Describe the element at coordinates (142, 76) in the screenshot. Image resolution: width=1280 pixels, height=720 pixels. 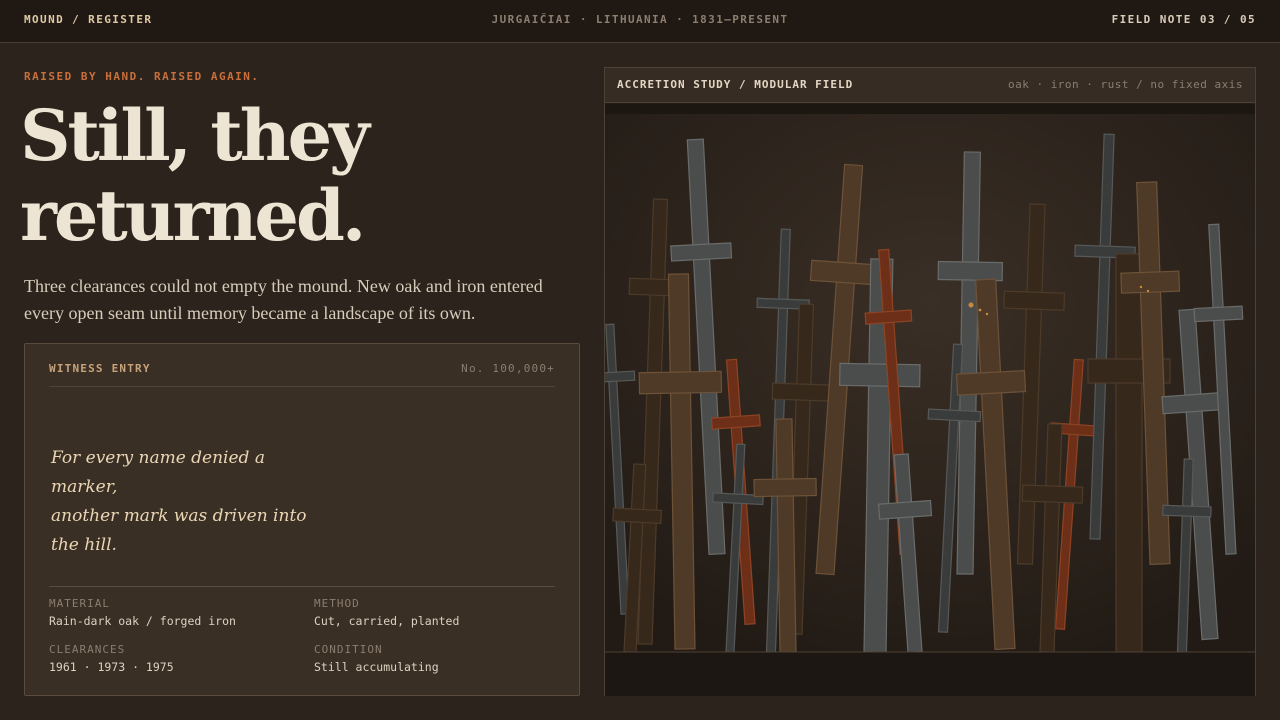
I see `hero-kicker: RAISED BY HAND. RAISED AGAIN.` at that location.